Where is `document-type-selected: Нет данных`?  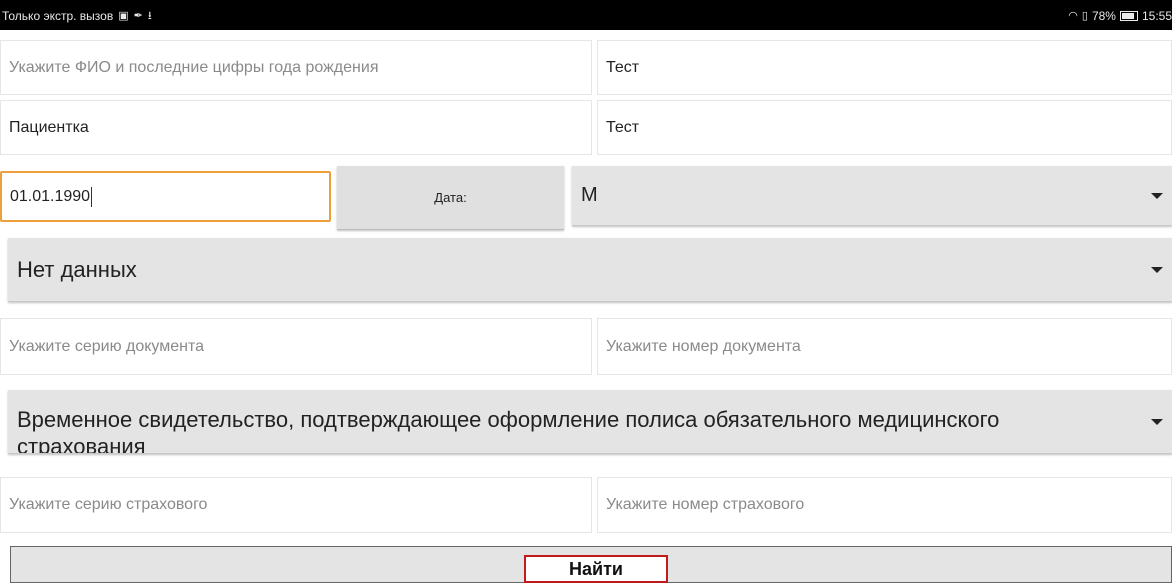
document-type-selected: Нет данных is located at coordinates (77, 269).